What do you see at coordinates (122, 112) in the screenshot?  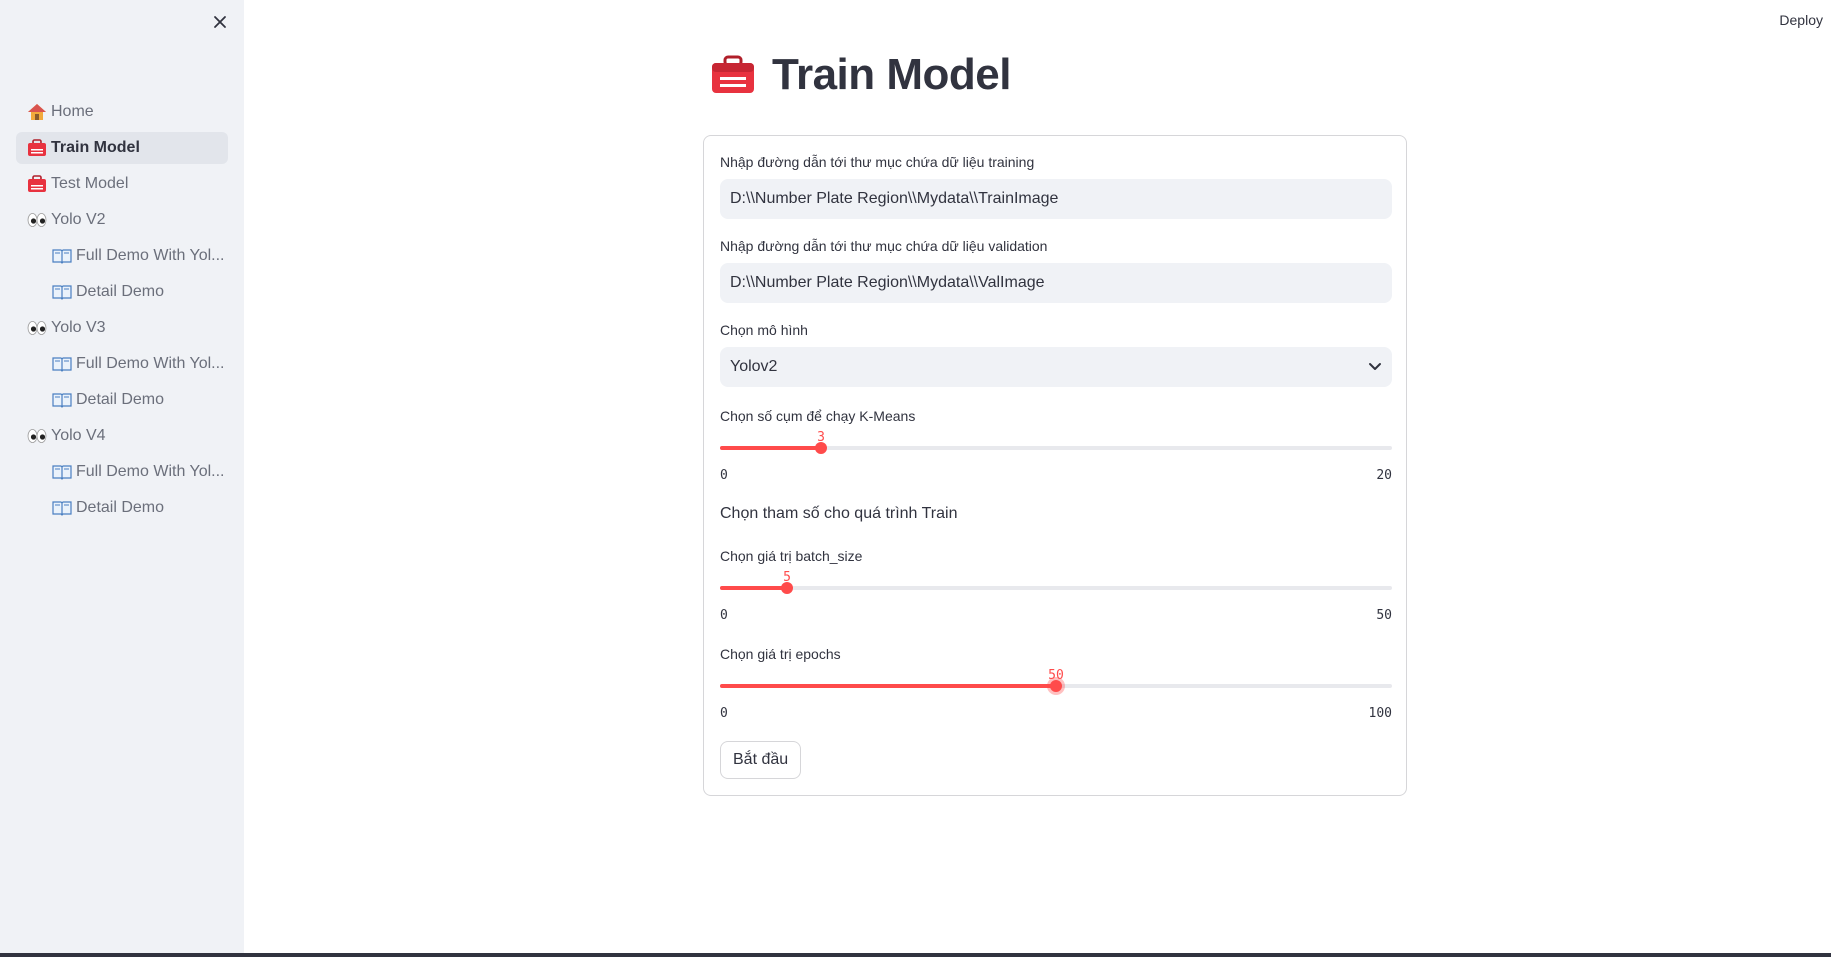 I see `sidebar-item-home: Home` at bounding box center [122, 112].